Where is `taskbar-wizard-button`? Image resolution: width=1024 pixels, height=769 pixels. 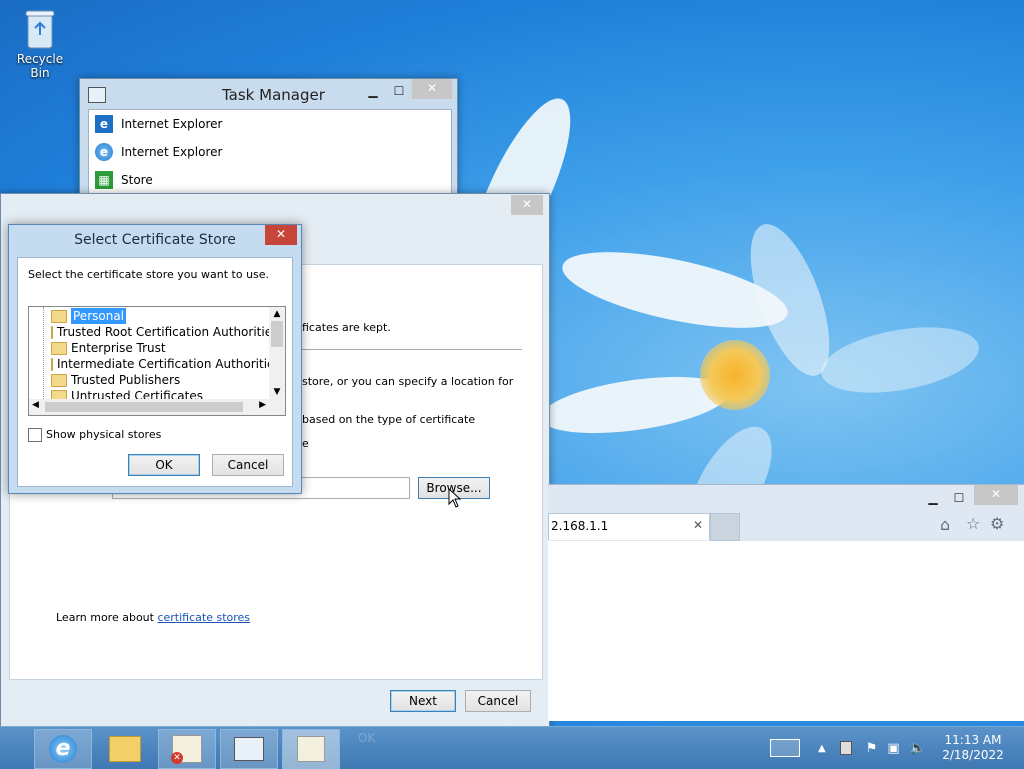
taskbar-wizard-button is located at coordinates (311, 749).